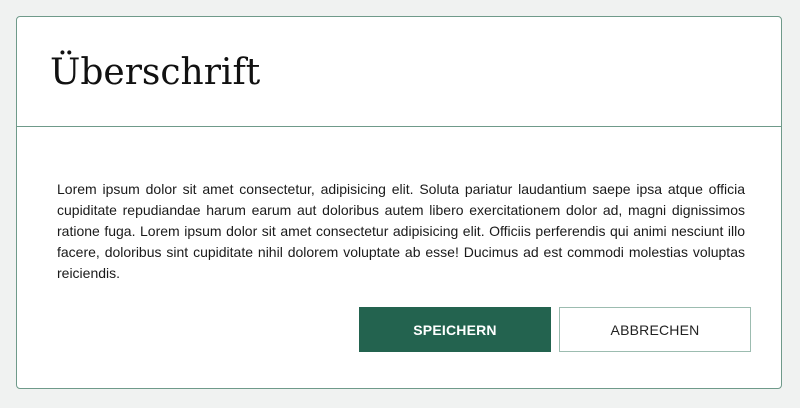  What do you see at coordinates (155, 72) in the screenshot?
I see `dialog-title: Überschrift` at bounding box center [155, 72].